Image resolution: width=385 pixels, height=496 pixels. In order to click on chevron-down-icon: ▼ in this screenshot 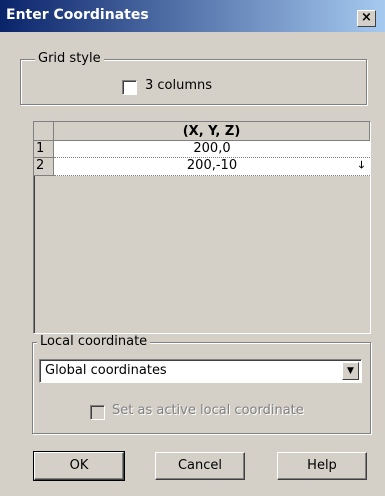, I will do `click(350, 371)`.